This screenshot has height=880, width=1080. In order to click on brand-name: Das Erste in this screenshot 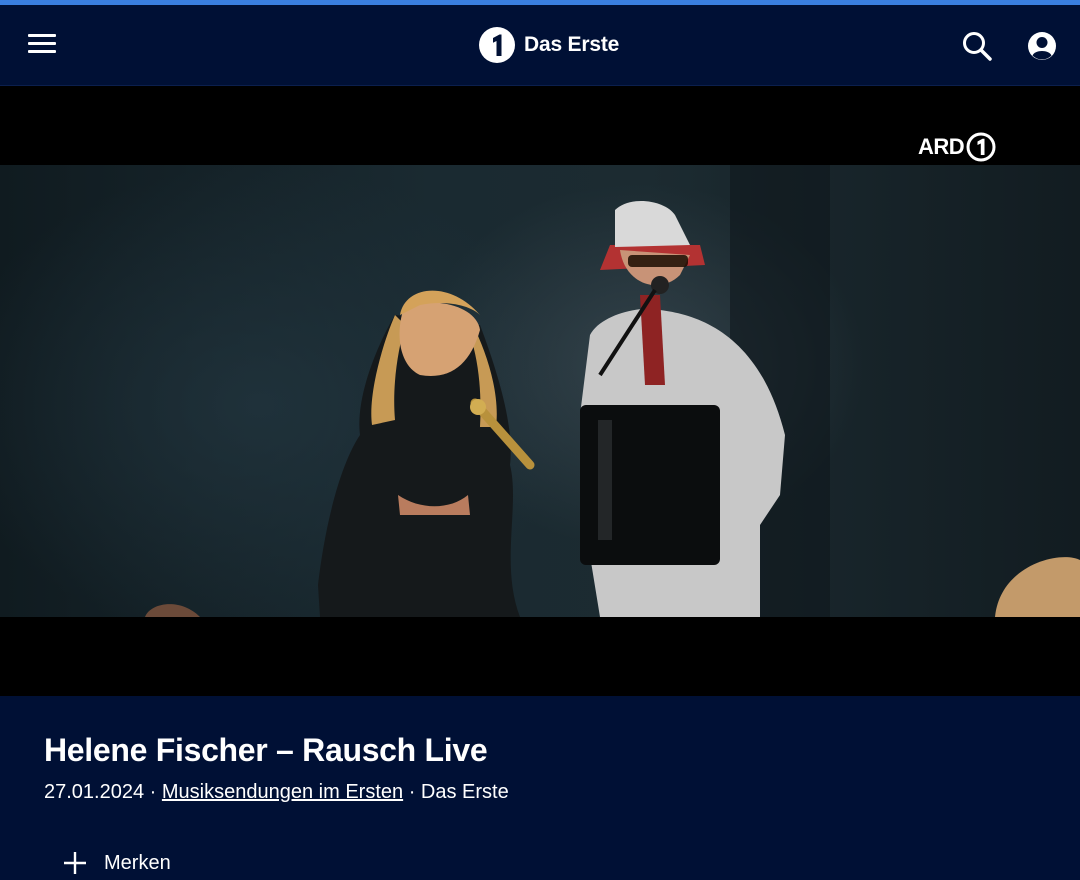, I will do `click(572, 44)`.